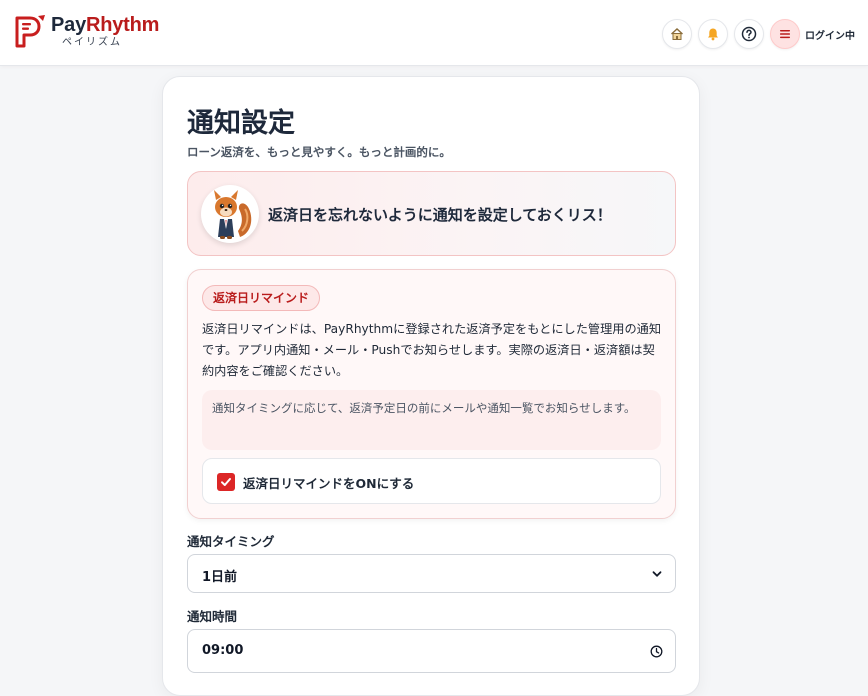 This screenshot has width=868, height=696. Describe the element at coordinates (261, 298) in the screenshot. I see `reminder-badge: 返済日リマインド` at that location.